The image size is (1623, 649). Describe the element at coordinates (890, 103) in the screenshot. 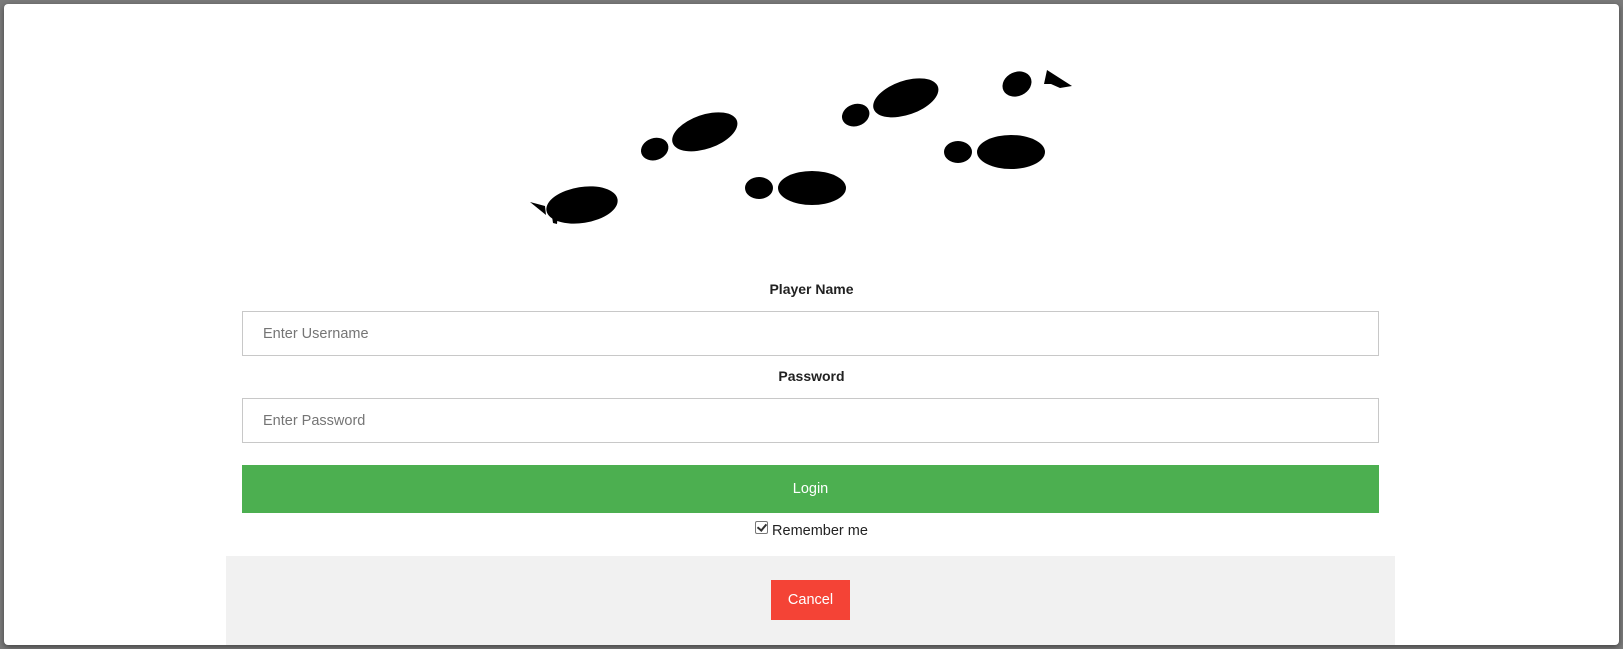

I see `footprint-4-icon` at that location.